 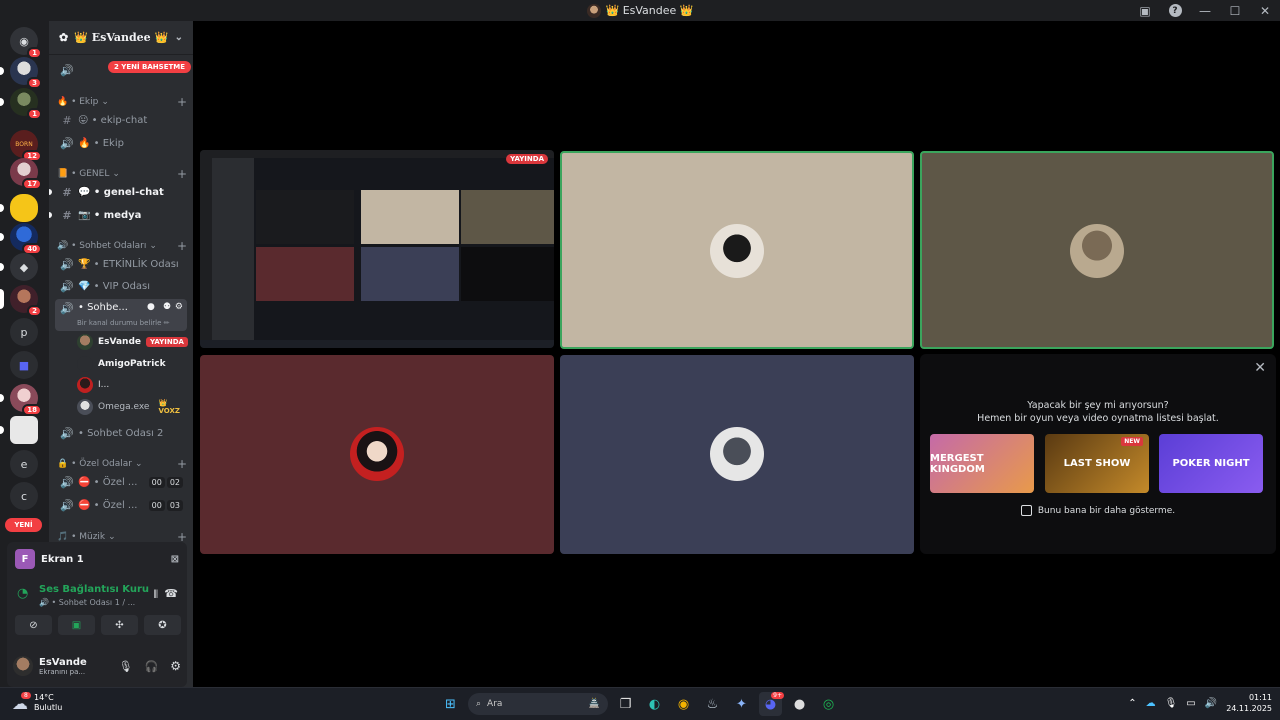 What do you see at coordinates (67, 308) in the screenshot?
I see `speaker-icon: 🔊` at bounding box center [67, 308].